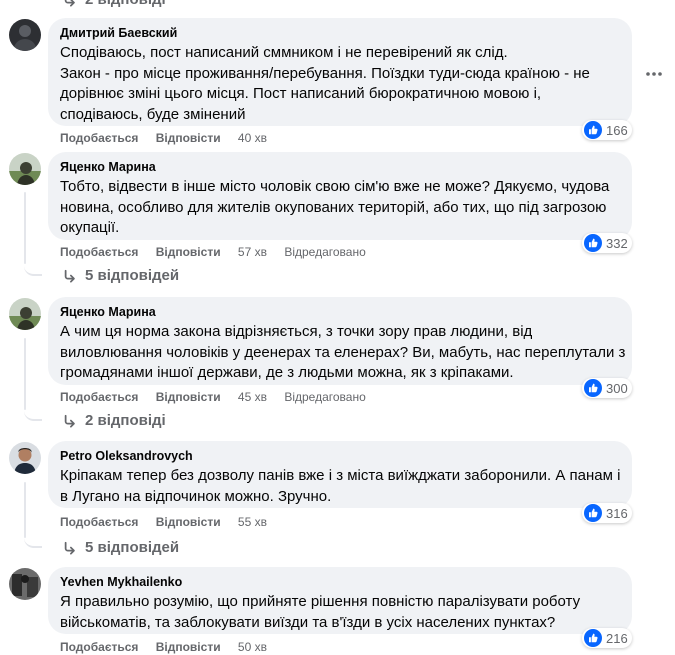 The height and width of the screenshot is (655, 675). I want to click on comment-timestamp: 57 хв, so click(252, 252).